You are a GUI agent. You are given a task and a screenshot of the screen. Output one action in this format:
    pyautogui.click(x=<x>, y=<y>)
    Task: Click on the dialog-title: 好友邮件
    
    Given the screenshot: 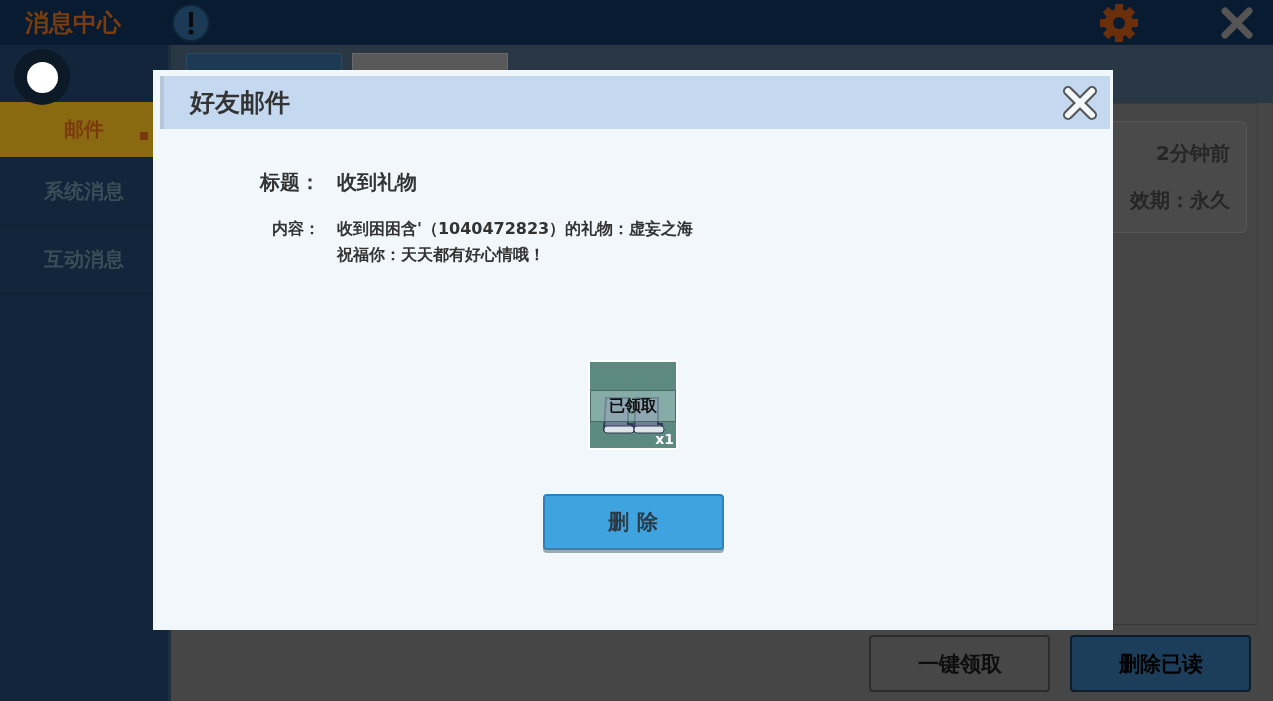 What is the action you would take?
    pyautogui.click(x=240, y=103)
    